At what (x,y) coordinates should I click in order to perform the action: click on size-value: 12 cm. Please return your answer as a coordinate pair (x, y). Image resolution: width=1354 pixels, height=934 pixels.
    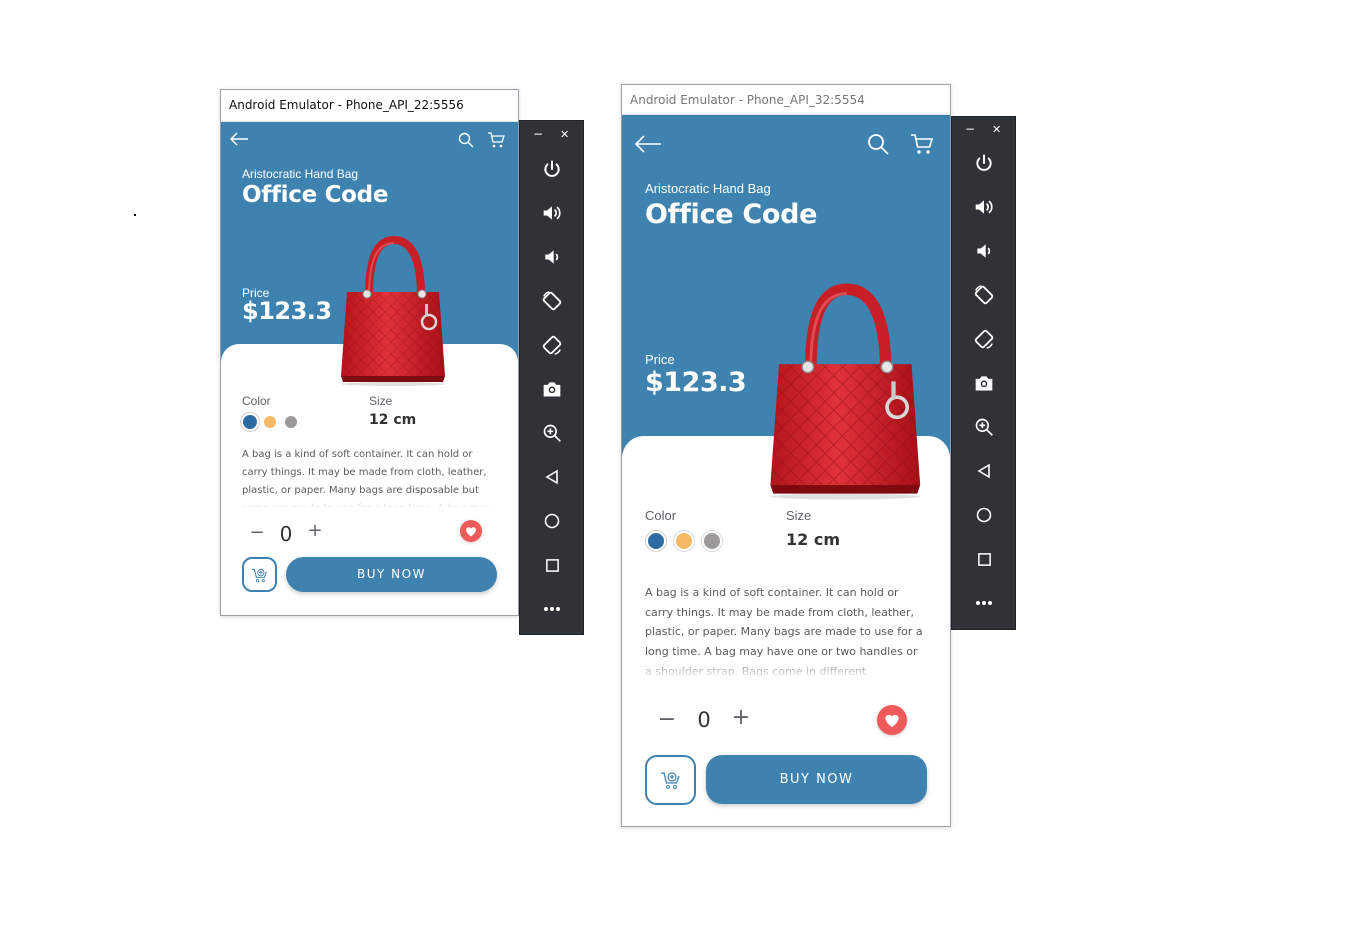
    Looking at the image, I should click on (813, 539).